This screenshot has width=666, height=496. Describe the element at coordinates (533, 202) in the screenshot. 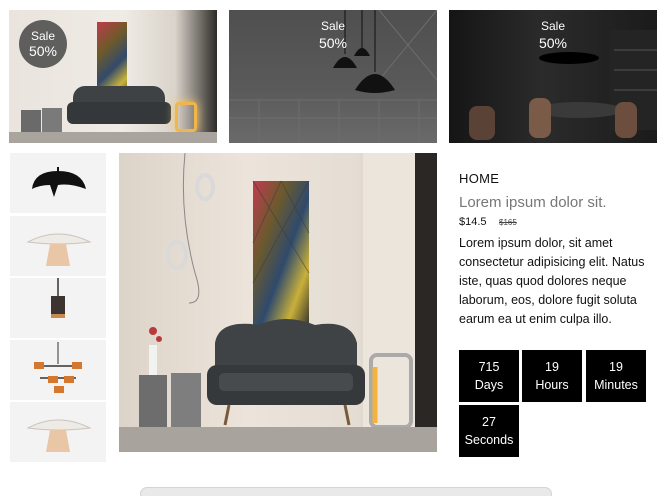

I see `product-title: Lorem ipsum dolor sit.` at that location.